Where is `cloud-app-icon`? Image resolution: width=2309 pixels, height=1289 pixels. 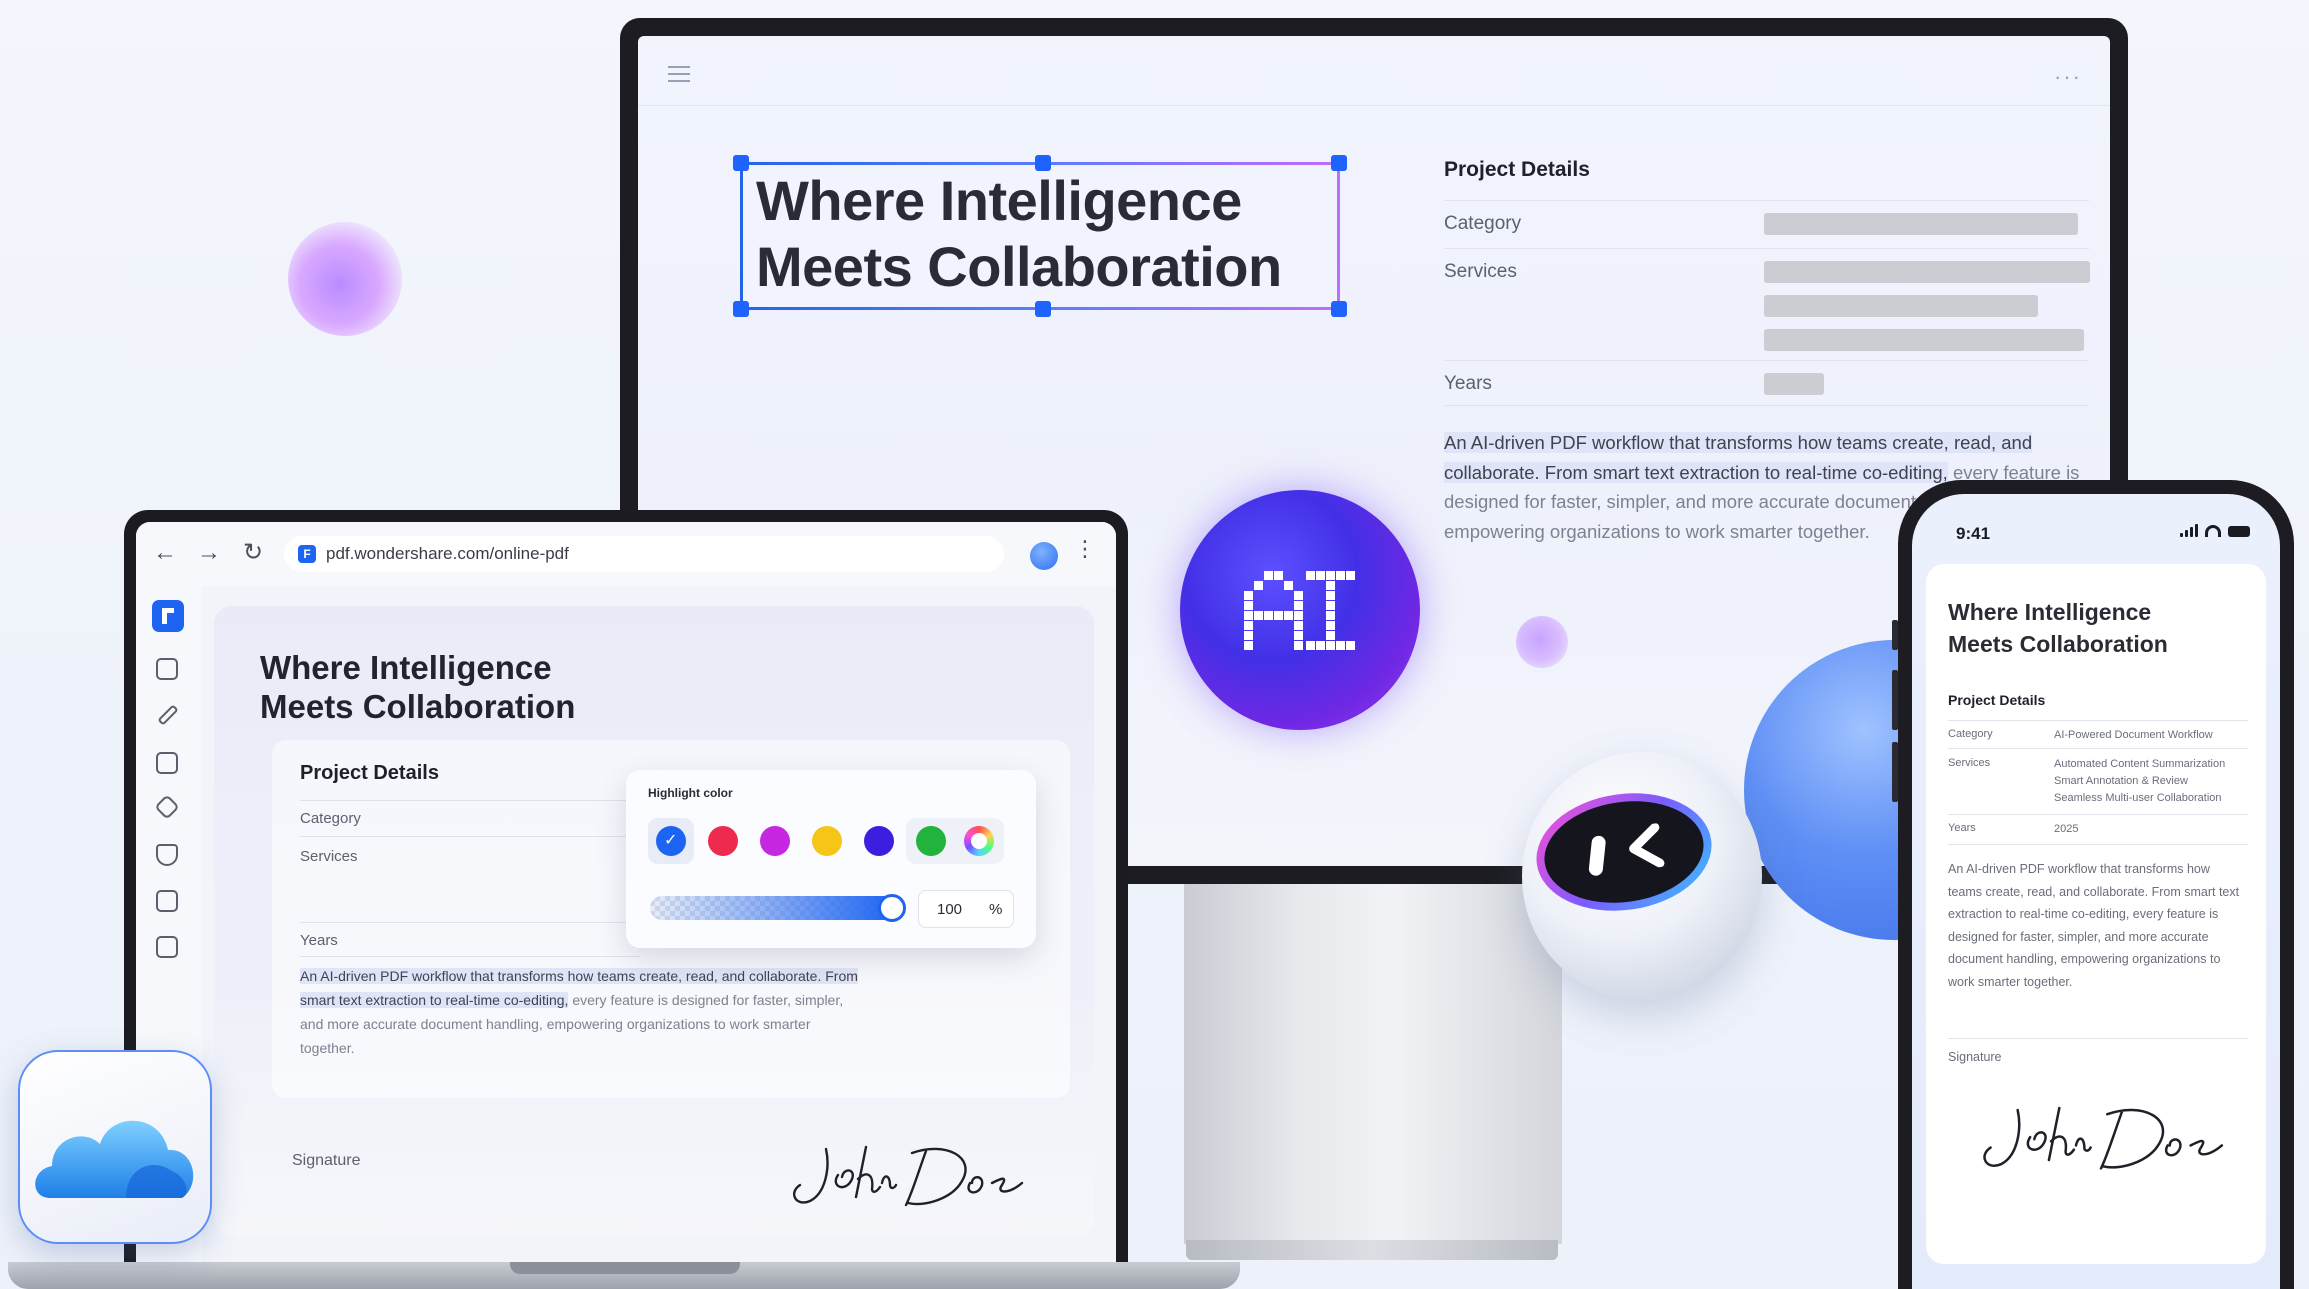
cloud-app-icon is located at coordinates (115, 1147).